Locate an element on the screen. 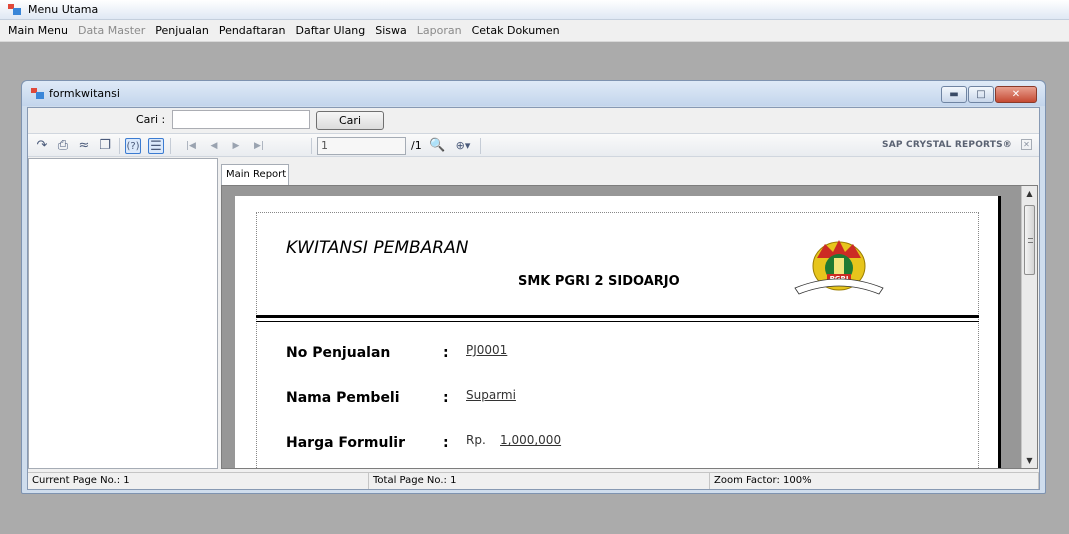  row-no-penjualan: No Penjualan : PJ0001 is located at coordinates (546, 354).